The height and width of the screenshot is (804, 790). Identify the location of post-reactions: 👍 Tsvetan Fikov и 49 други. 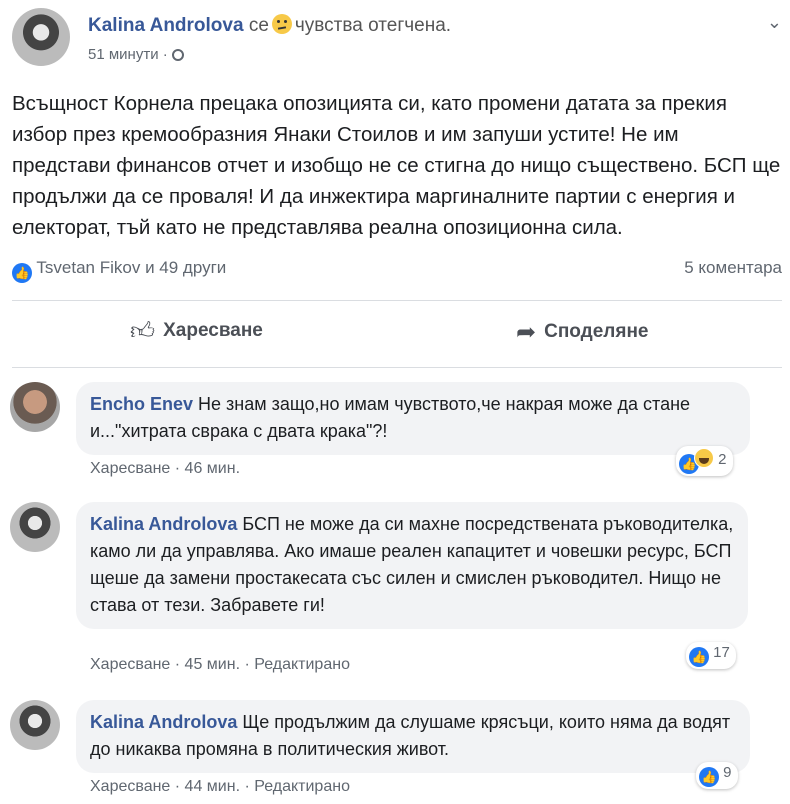
(119, 270).